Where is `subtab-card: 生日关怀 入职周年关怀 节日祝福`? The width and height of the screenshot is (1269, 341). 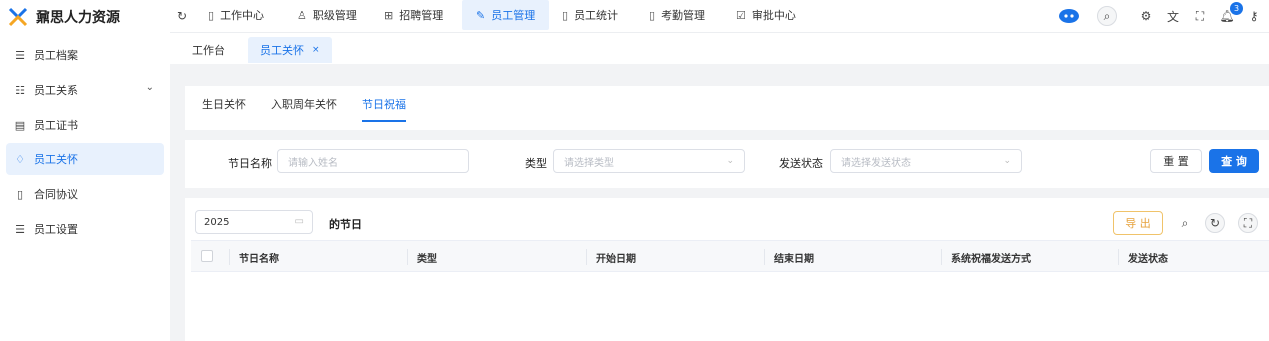
subtab-card: 生日关怀 入职周年关怀 节日祝福 is located at coordinates (727, 108).